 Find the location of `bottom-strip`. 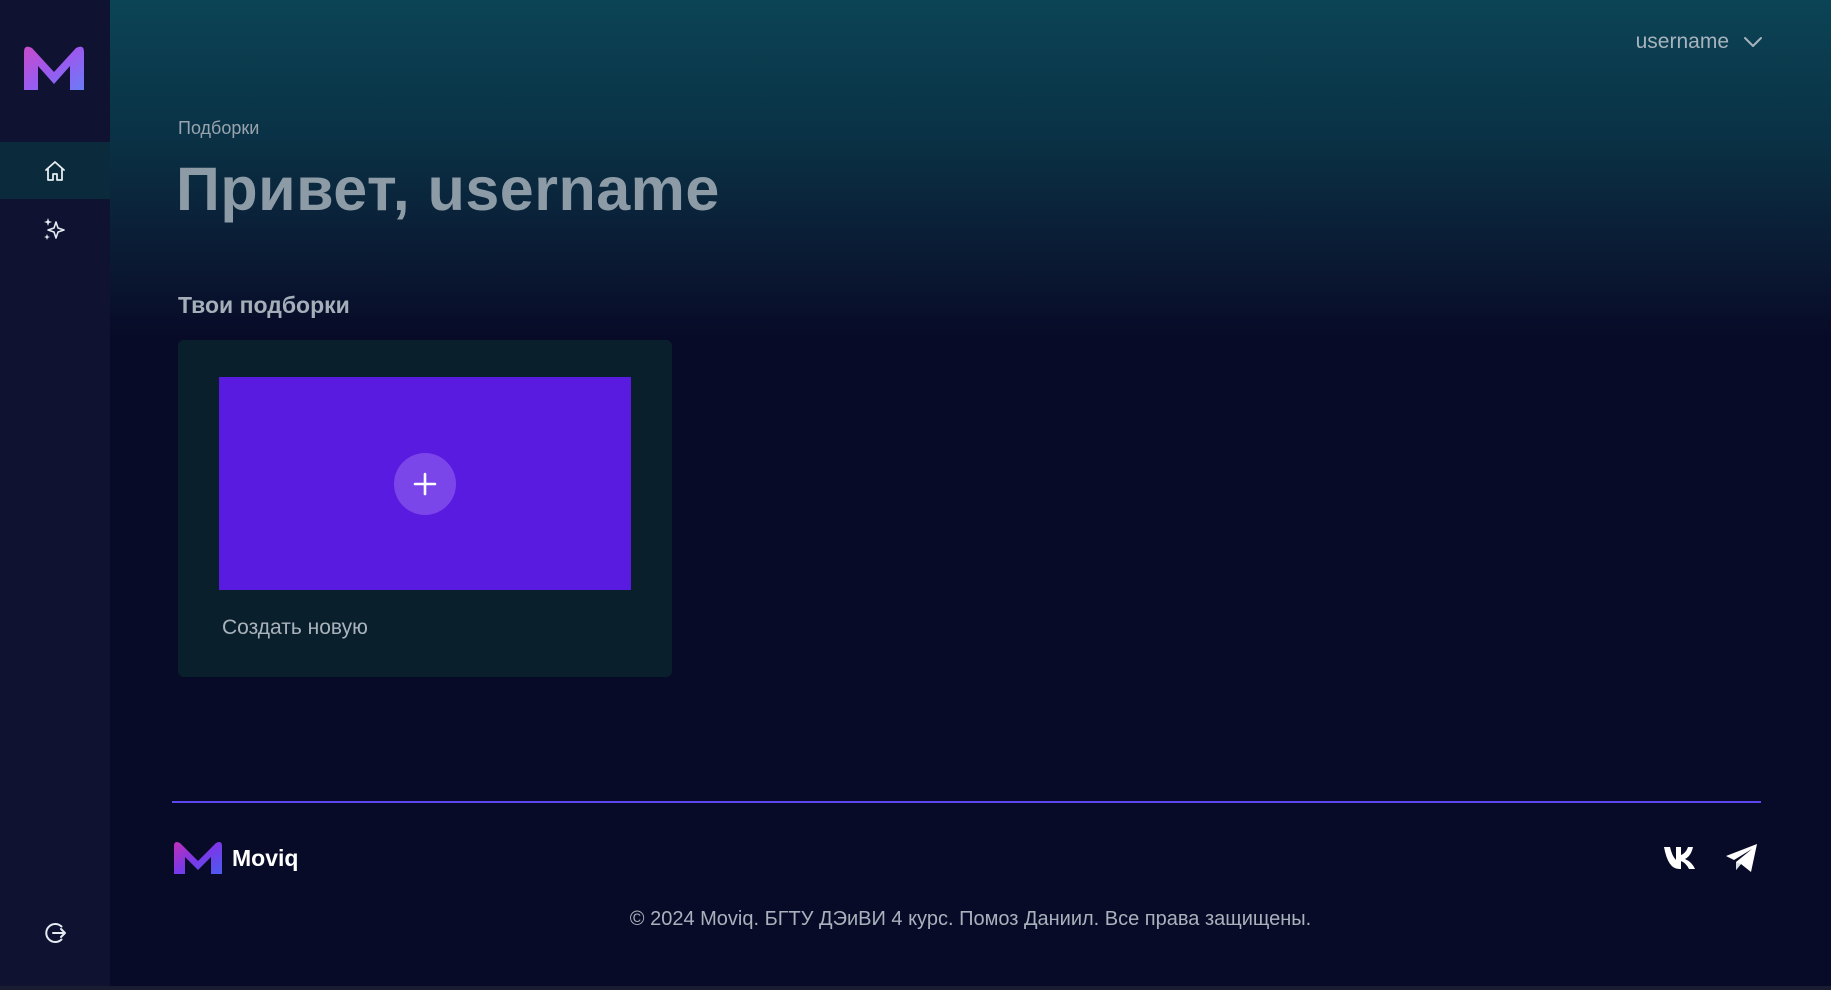

bottom-strip is located at coordinates (915, 988).